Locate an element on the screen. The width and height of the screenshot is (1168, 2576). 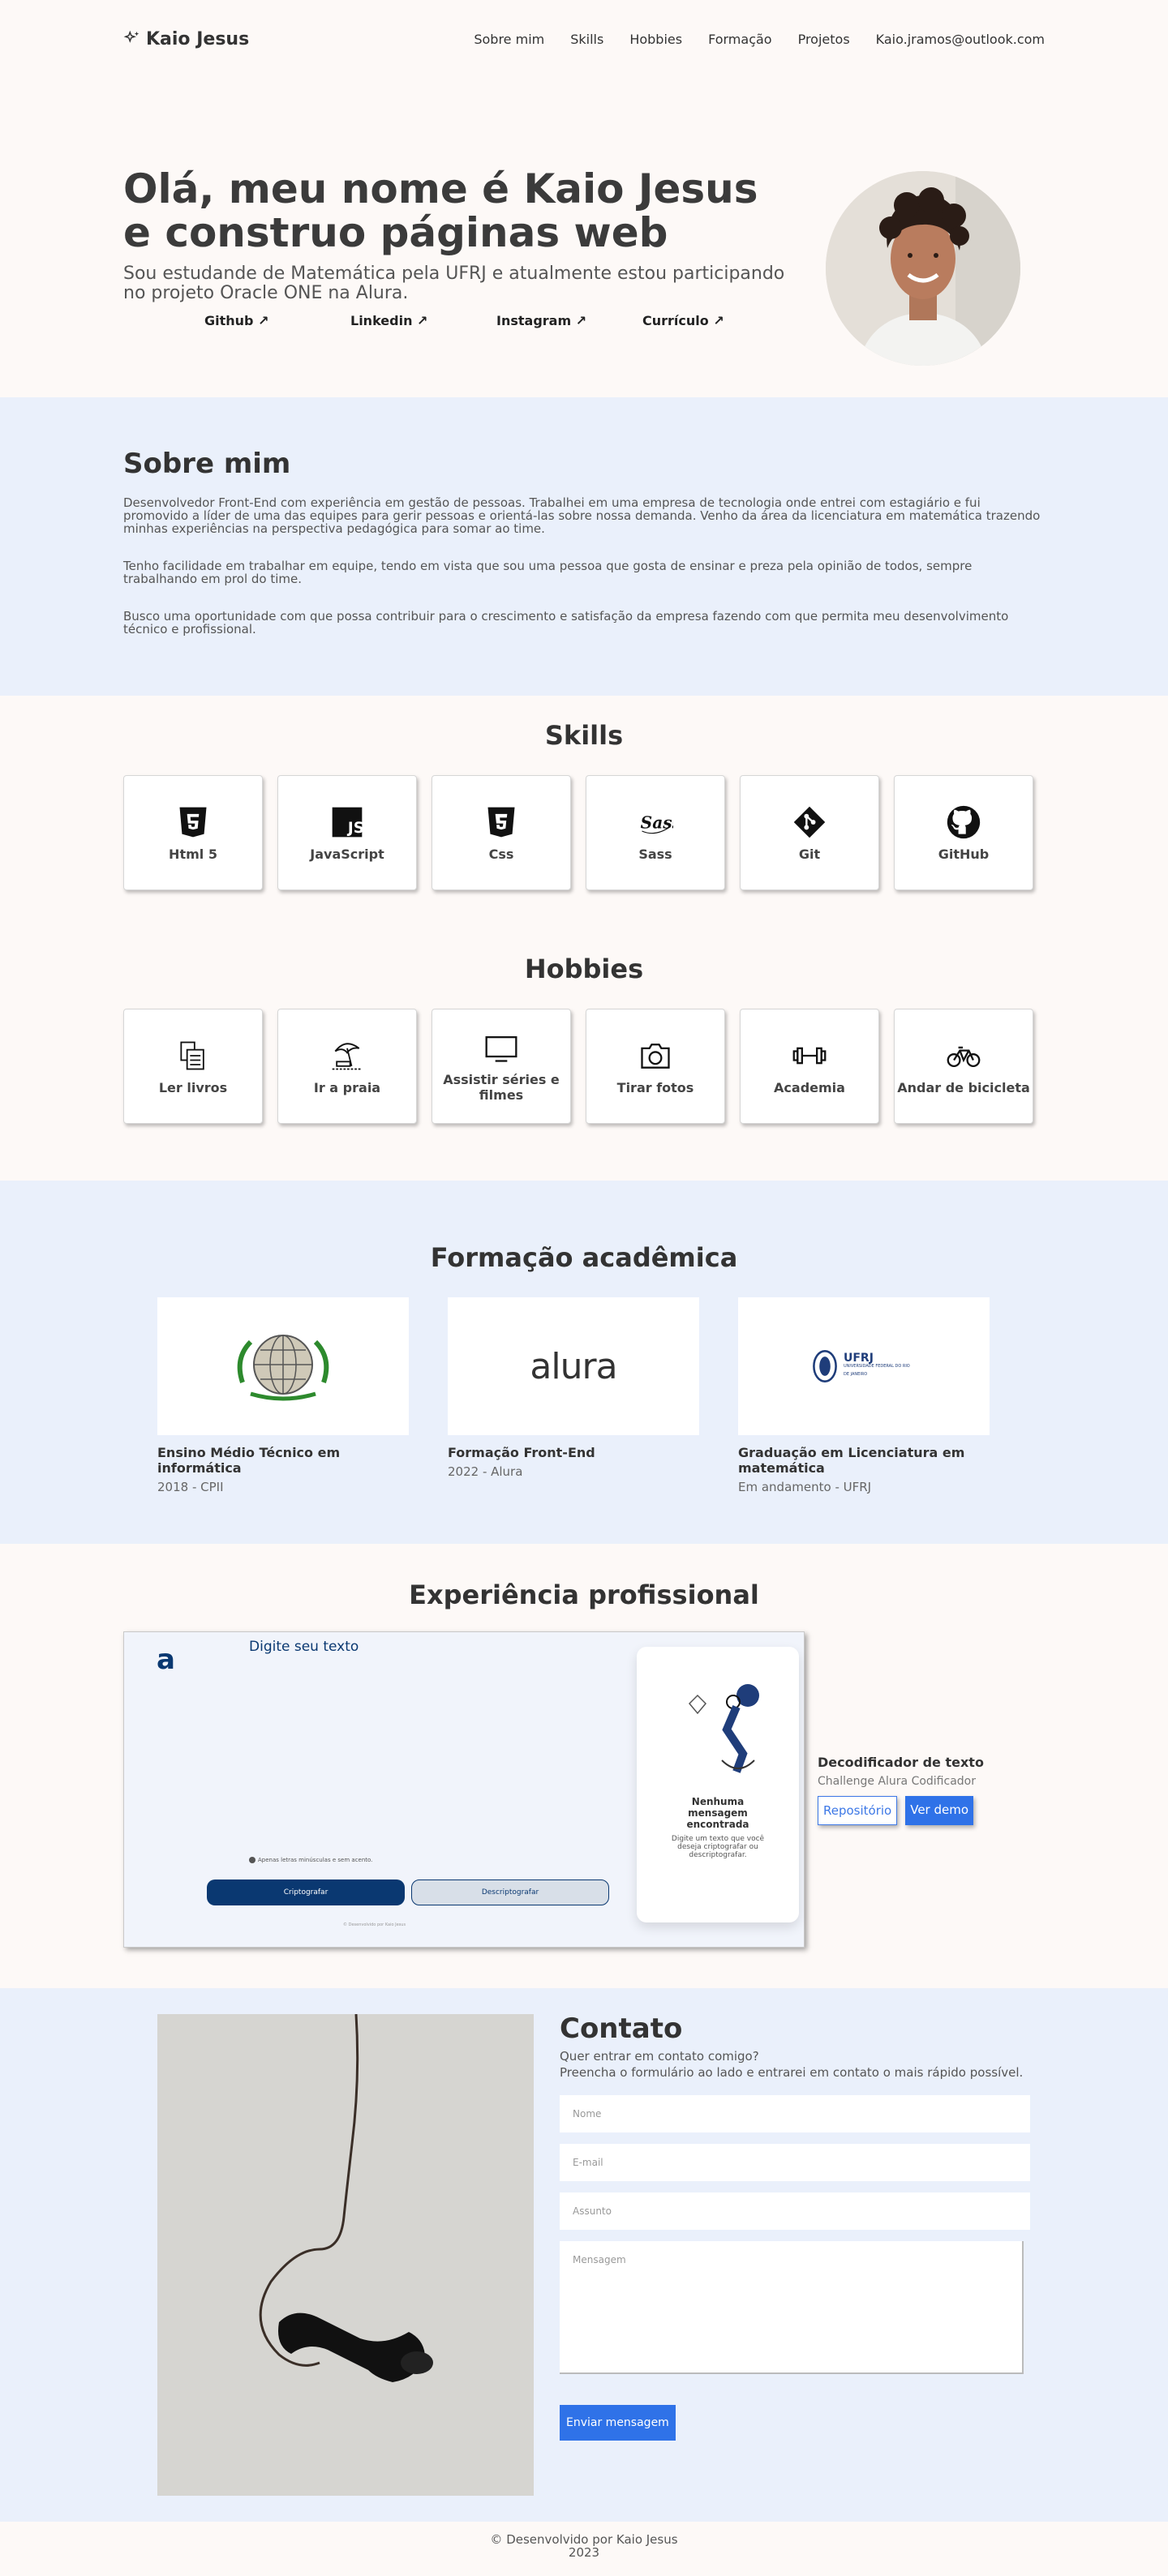
about-title: Sobre mim is located at coordinates (207, 464).